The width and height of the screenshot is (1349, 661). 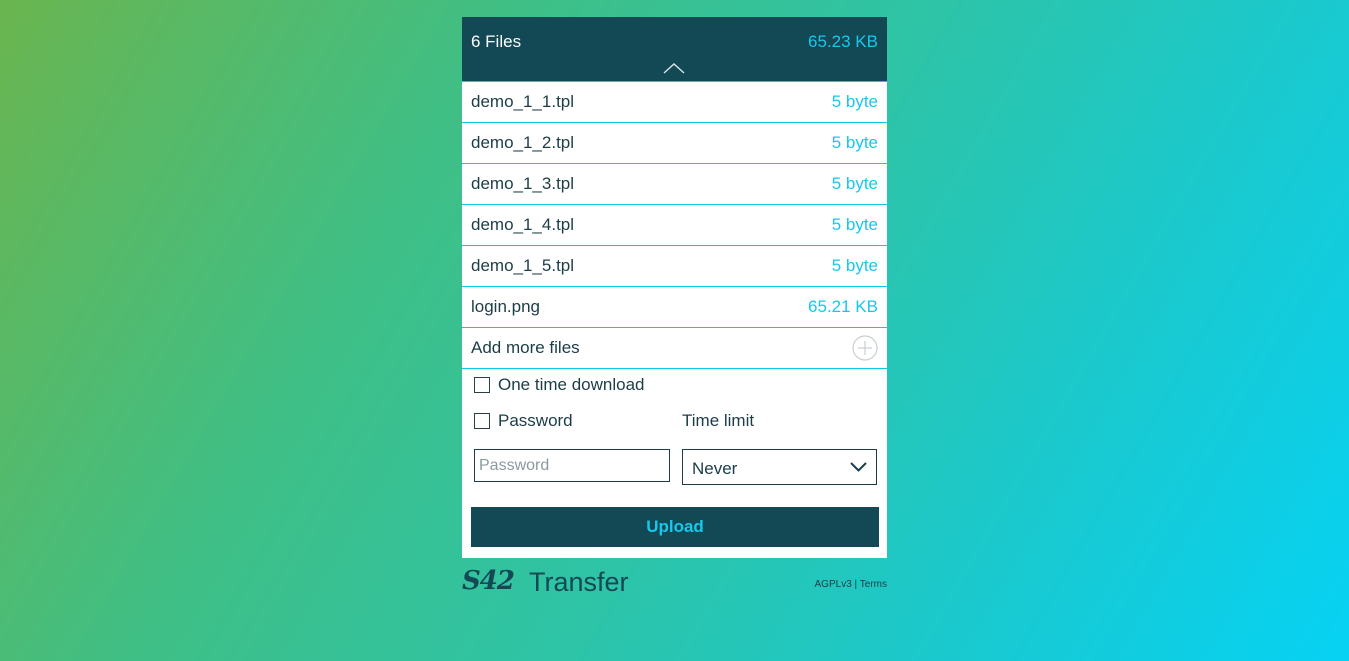 What do you see at coordinates (715, 468) in the screenshot?
I see `time-limit-value: Never` at bounding box center [715, 468].